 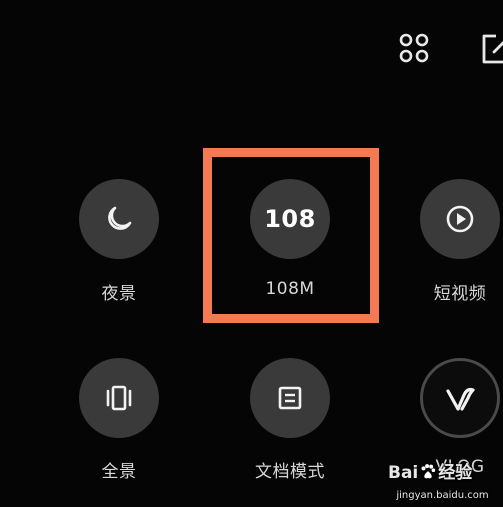 I want to click on baidu-watermark: Bai 经验 jingyan.baidu.com, so click(x=442, y=479).